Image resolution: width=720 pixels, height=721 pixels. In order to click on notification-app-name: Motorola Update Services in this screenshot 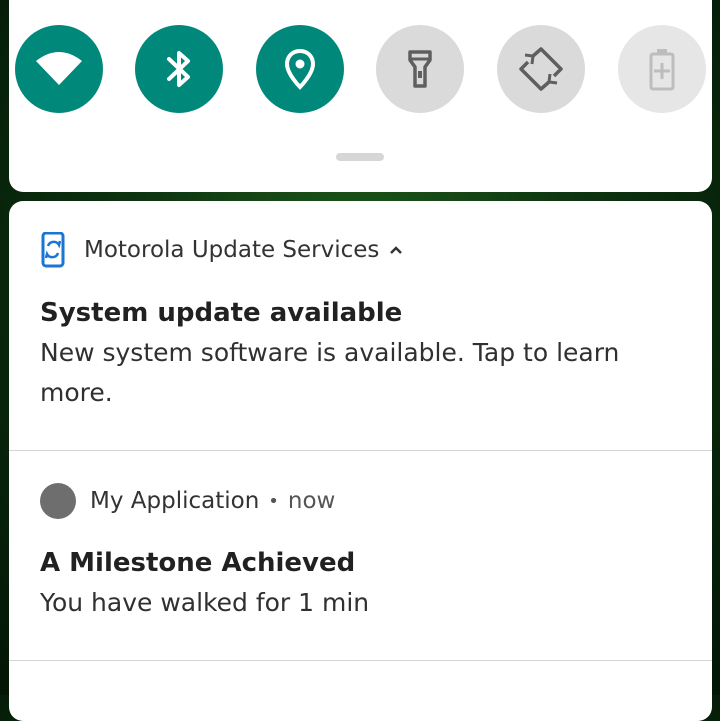, I will do `click(232, 250)`.